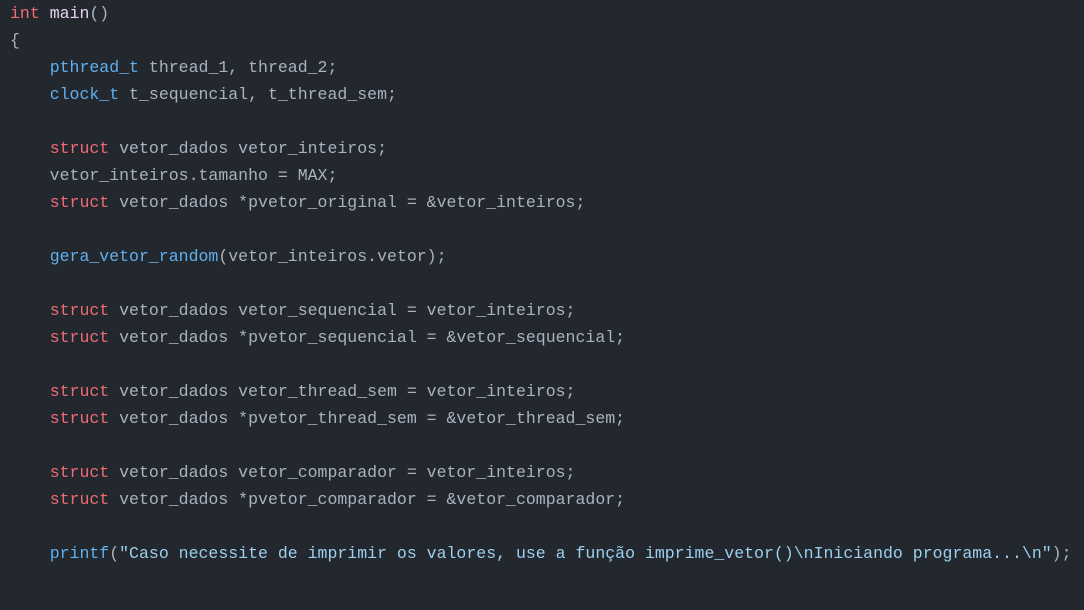 The image size is (1084, 610). What do you see at coordinates (547, 94) in the screenshot?
I see `code-line: clock_t t_sequencial, t_thread_sem;` at bounding box center [547, 94].